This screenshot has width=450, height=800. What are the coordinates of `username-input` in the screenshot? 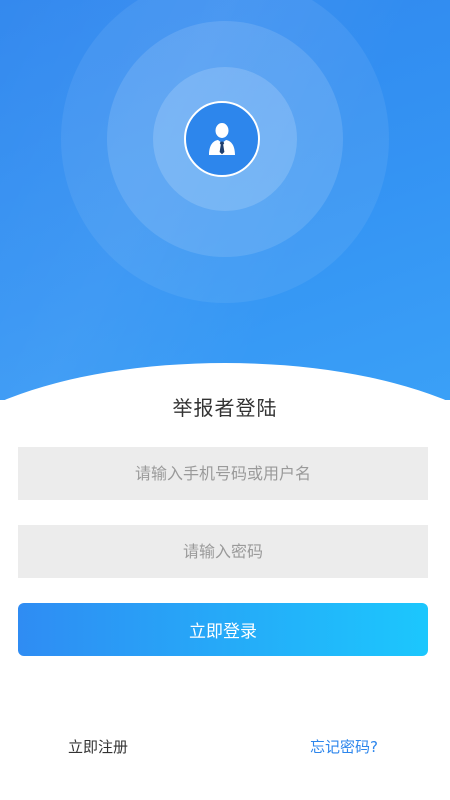 It's located at (223, 473).